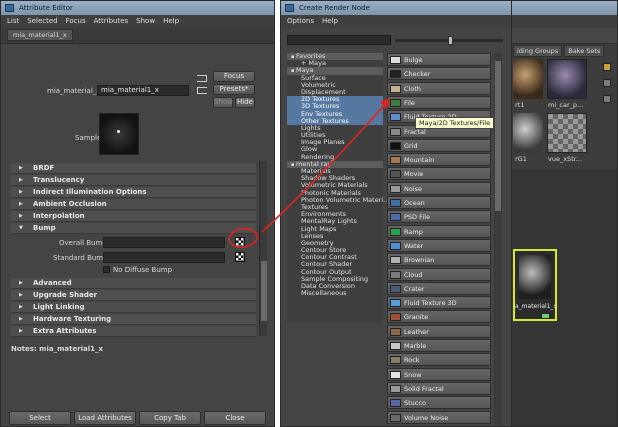 This screenshot has height=427, width=618. What do you see at coordinates (105, 418) in the screenshot?
I see `load-attributes-button: Load Attributes` at bounding box center [105, 418].